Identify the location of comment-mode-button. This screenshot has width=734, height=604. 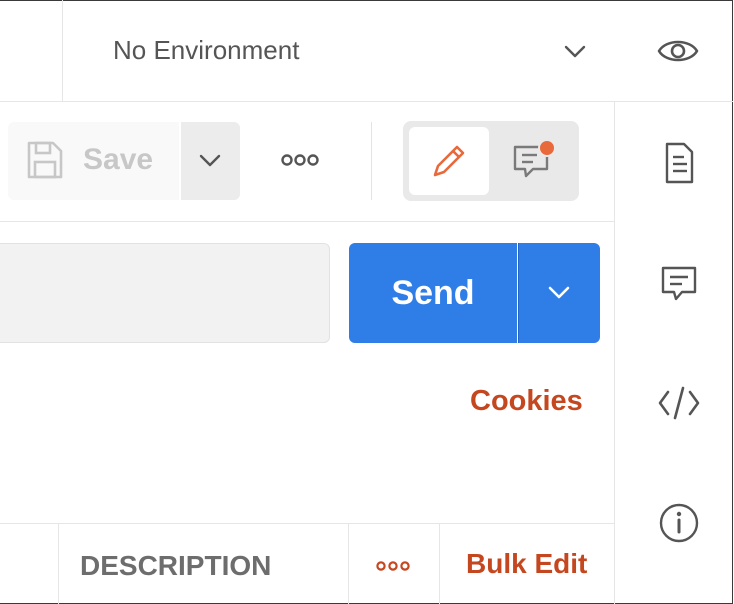
(535, 161).